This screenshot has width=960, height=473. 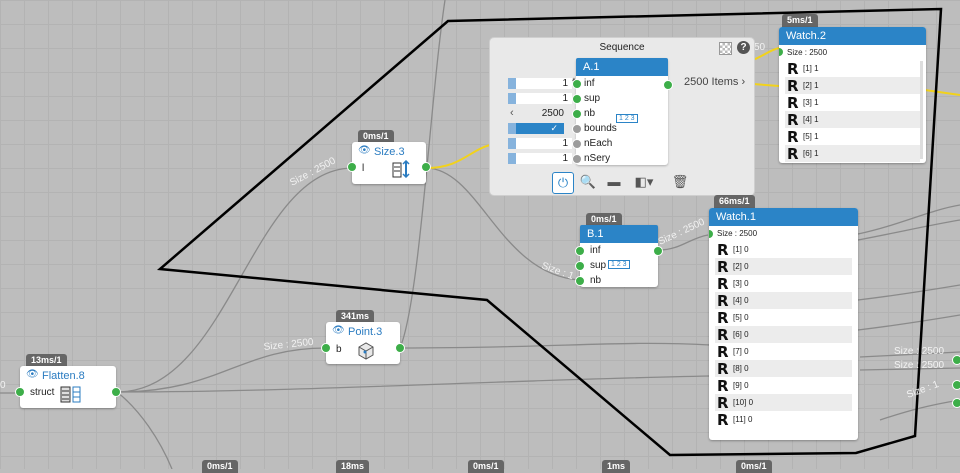 What do you see at coordinates (42, 392) in the screenshot?
I see `flatten8-port-label: struct` at bounding box center [42, 392].